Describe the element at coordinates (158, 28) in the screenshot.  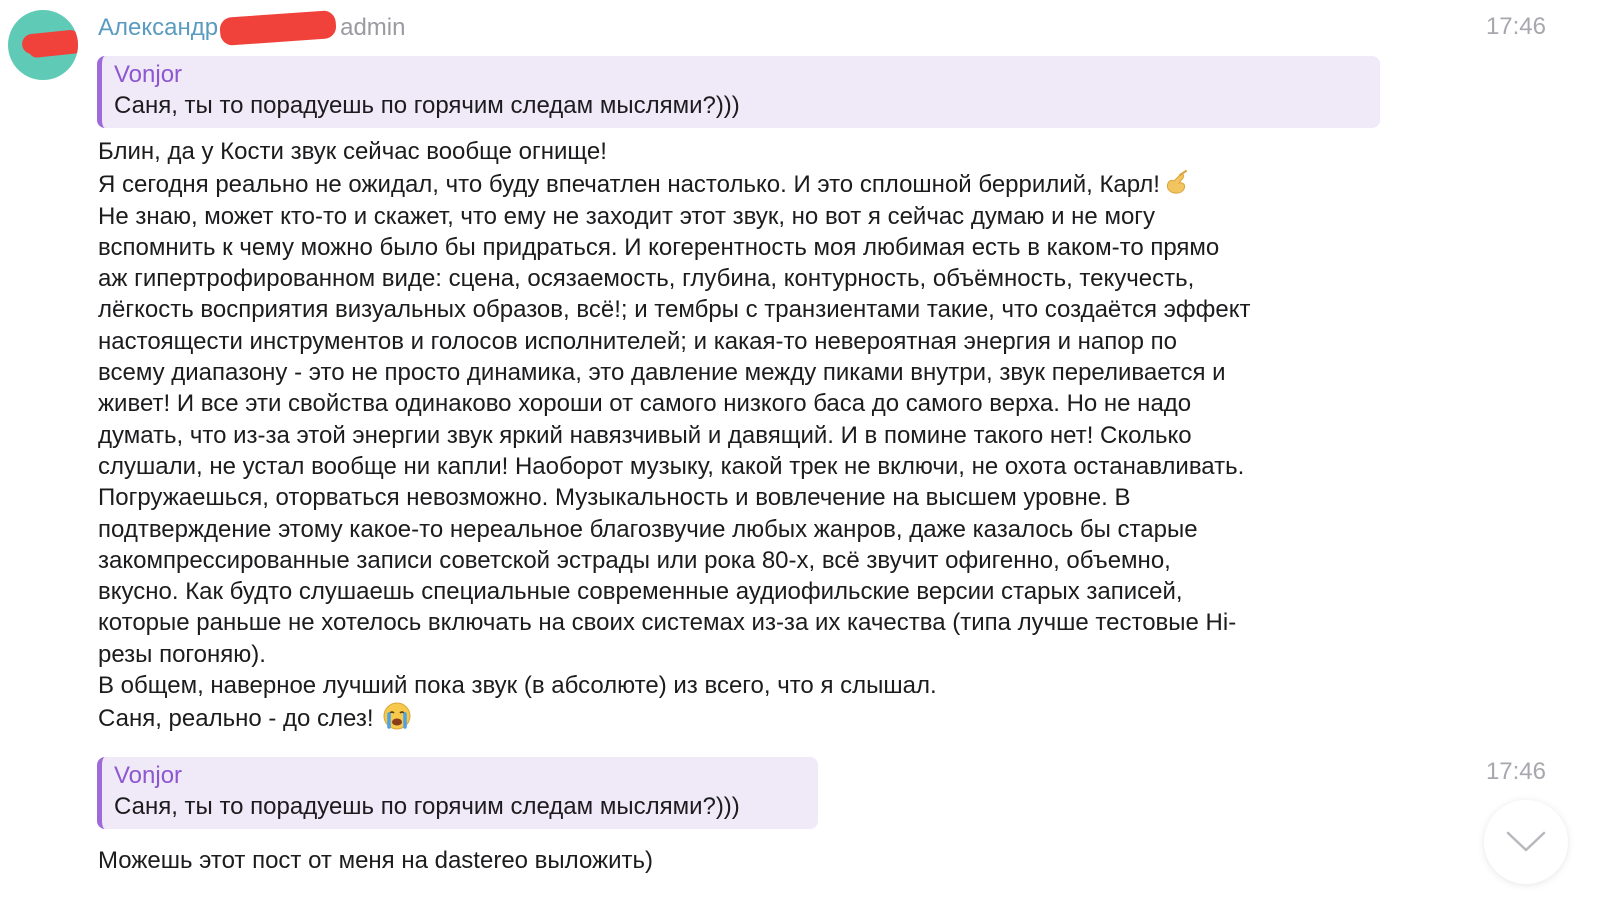
I see `author-name: Александр` at that location.